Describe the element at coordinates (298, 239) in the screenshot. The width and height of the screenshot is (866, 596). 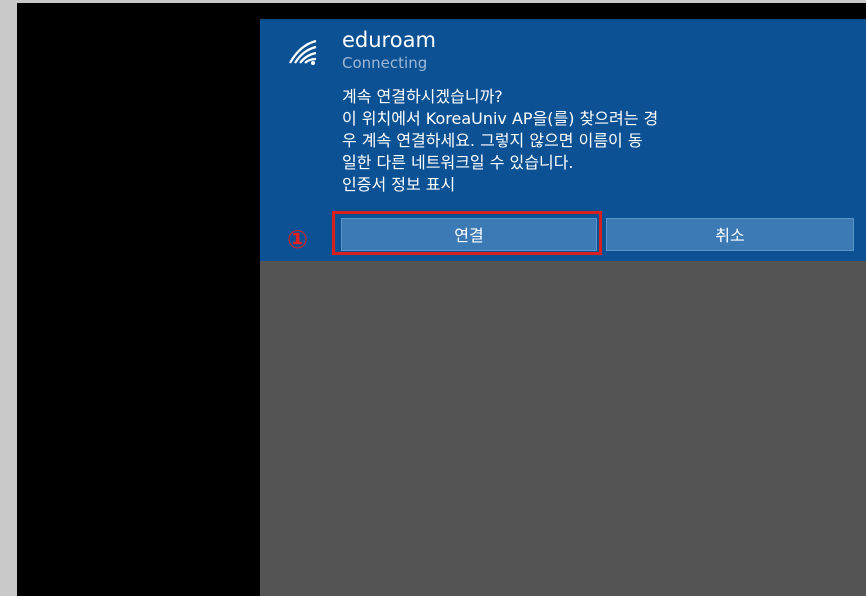
I see `step-number-marker: ①` at that location.